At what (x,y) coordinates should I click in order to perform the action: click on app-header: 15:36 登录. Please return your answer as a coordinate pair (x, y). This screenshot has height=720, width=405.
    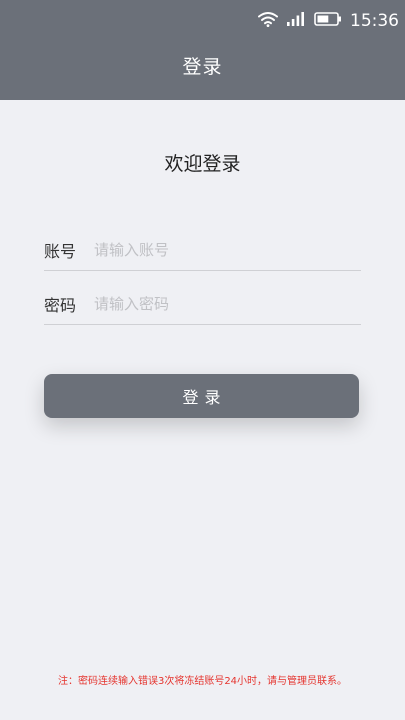
    Looking at the image, I should click on (202, 50).